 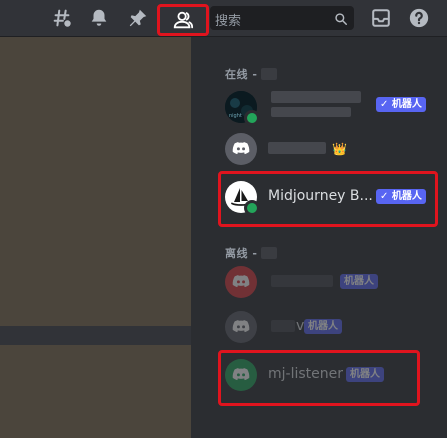 I want to click on member-item: 👑, so click(x=332, y=149).